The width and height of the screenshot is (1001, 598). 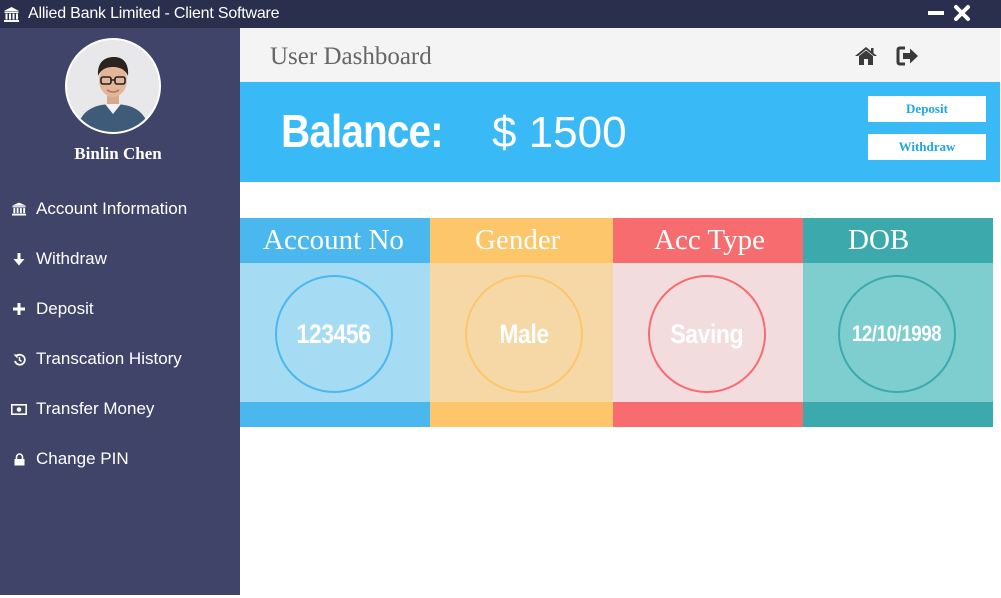 I want to click on sidebar-item-account-information: Account Information, so click(x=98, y=209).